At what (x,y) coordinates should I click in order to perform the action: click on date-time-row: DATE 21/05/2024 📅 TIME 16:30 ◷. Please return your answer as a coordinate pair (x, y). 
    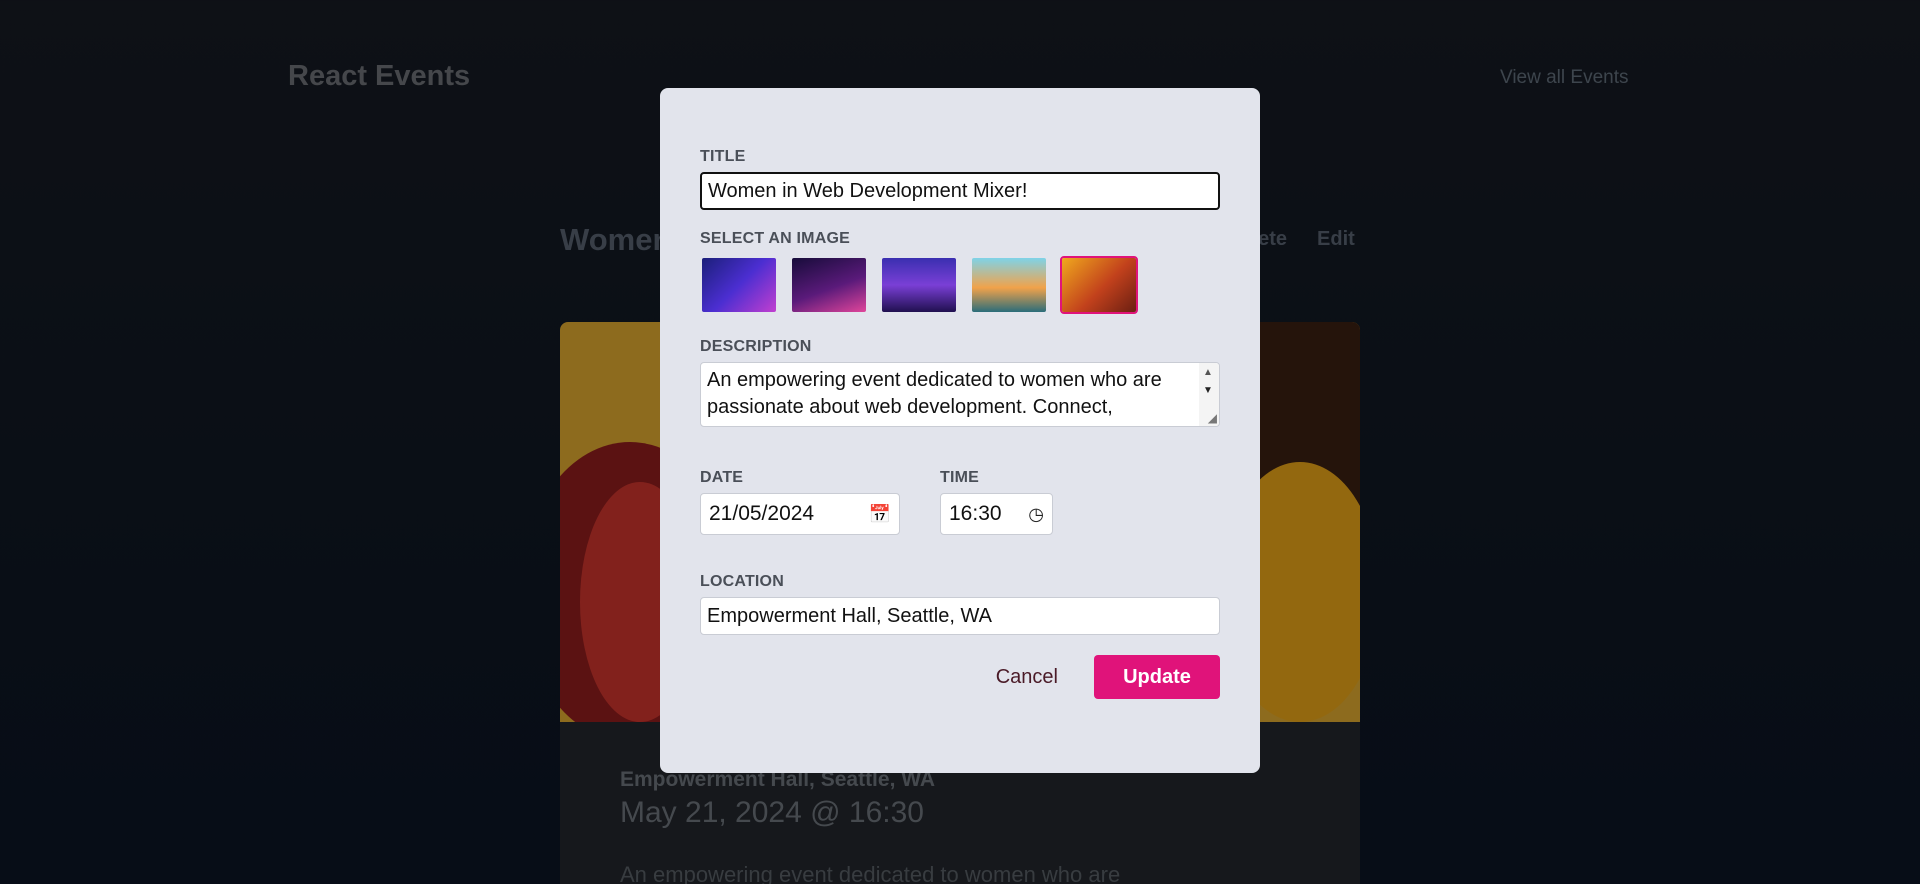
    Looking at the image, I should click on (960, 502).